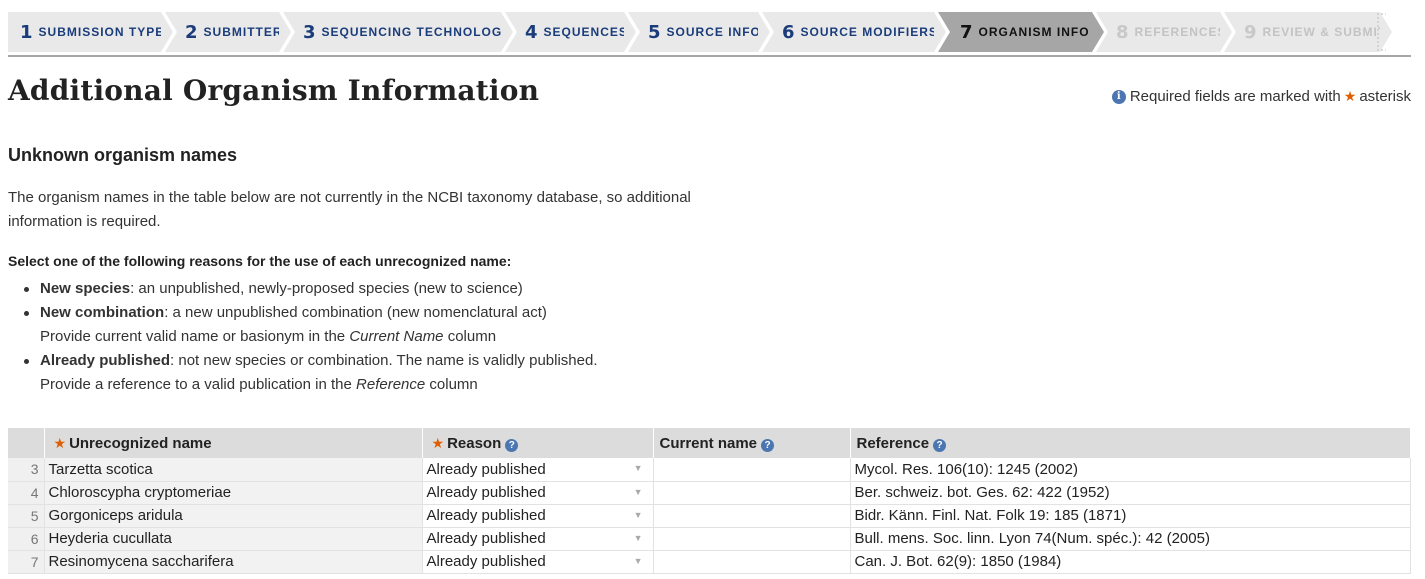 The image size is (1425, 579). I want to click on reference-cell: Mycol. Res. 106(10): 1245 (2002), so click(1130, 470).